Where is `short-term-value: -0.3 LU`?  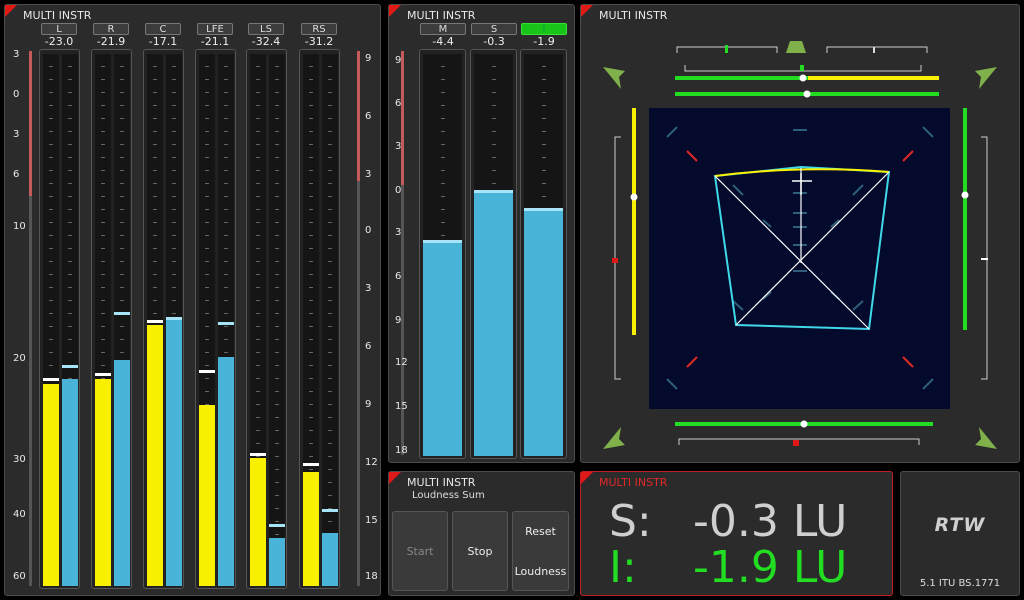 short-term-value: -0.3 LU is located at coordinates (770, 521).